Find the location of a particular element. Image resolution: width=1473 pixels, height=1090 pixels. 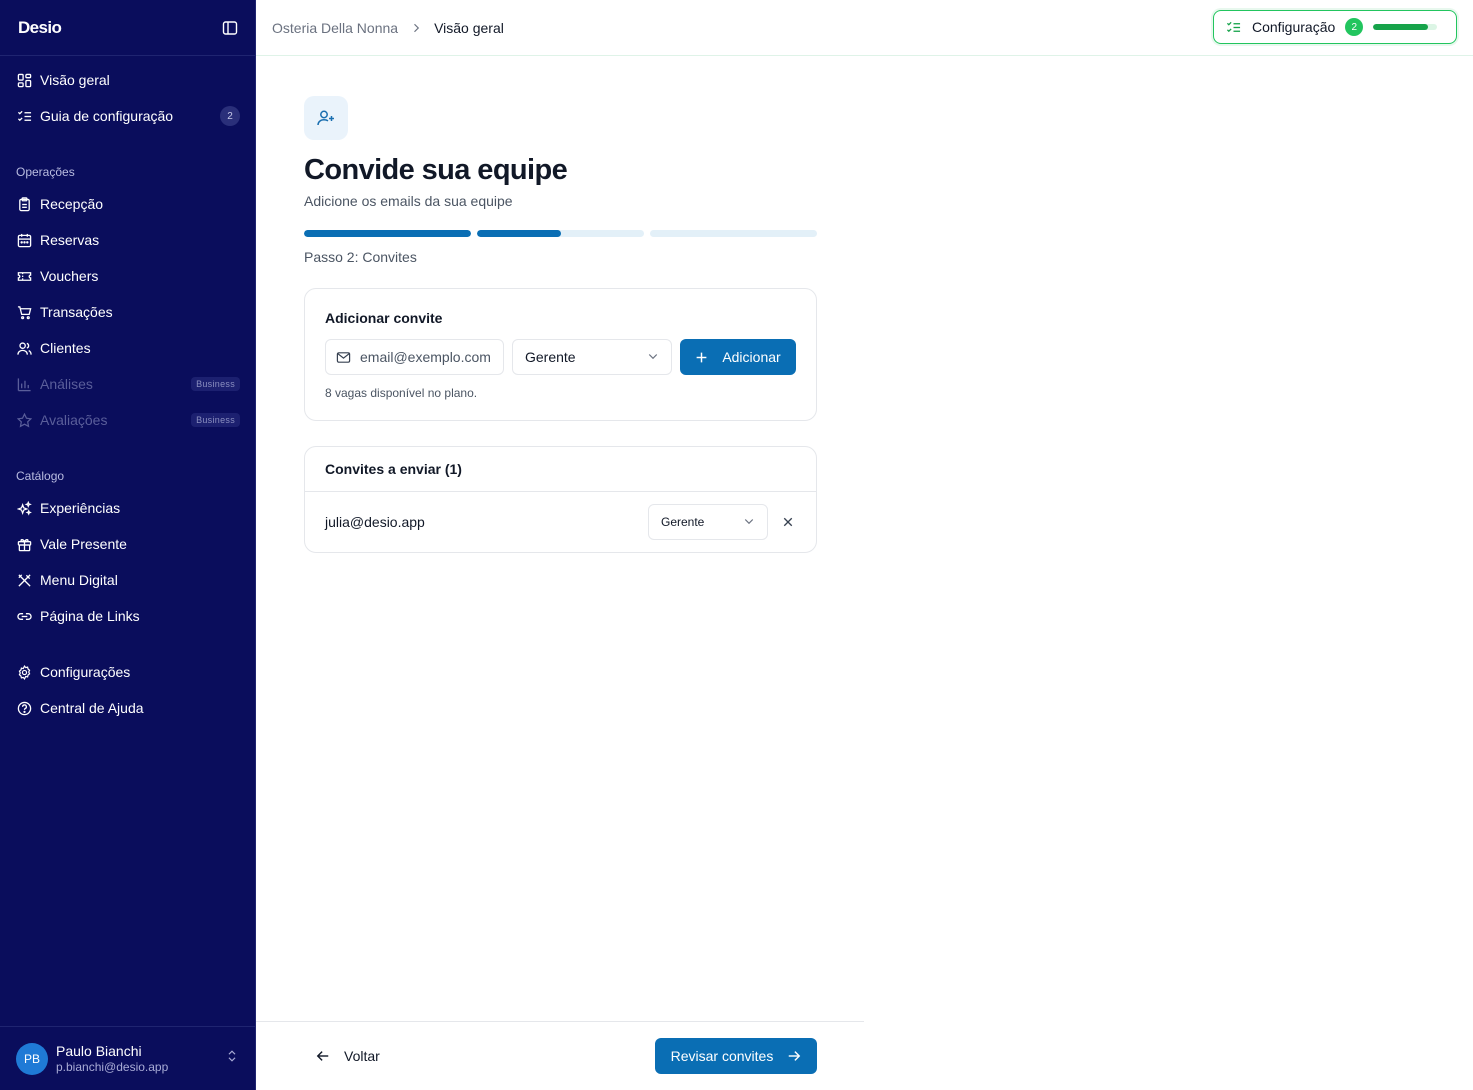

user-plus-icon is located at coordinates (326, 118).